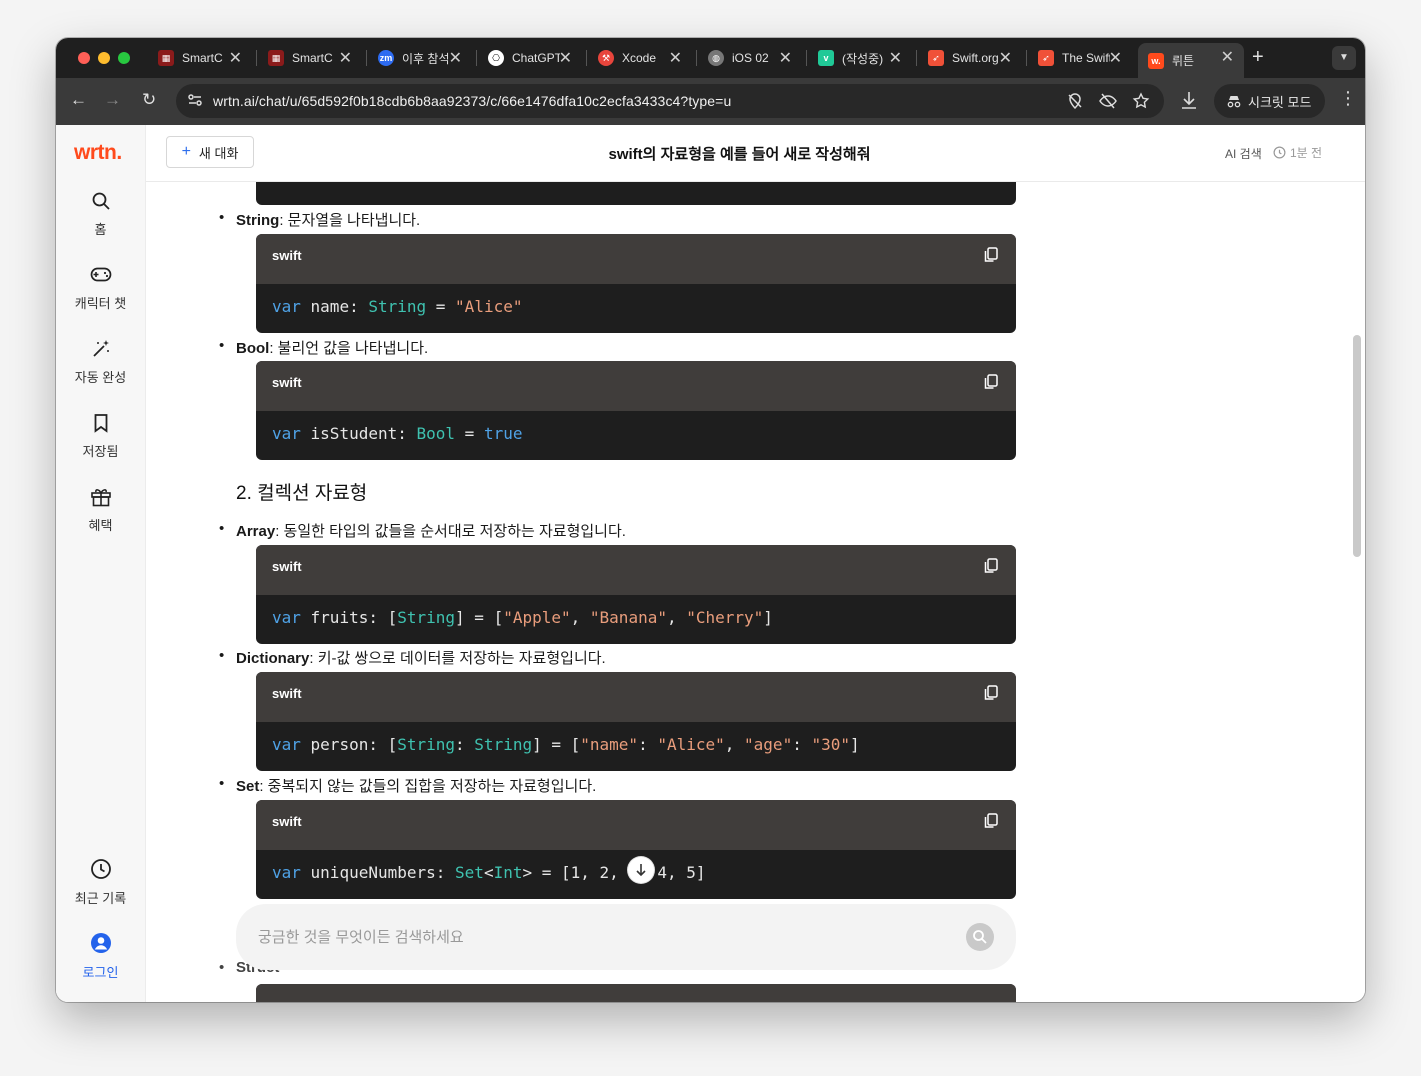  I want to click on browser-tab: ⎔ ChatGPT ✕, so click(530, 58).